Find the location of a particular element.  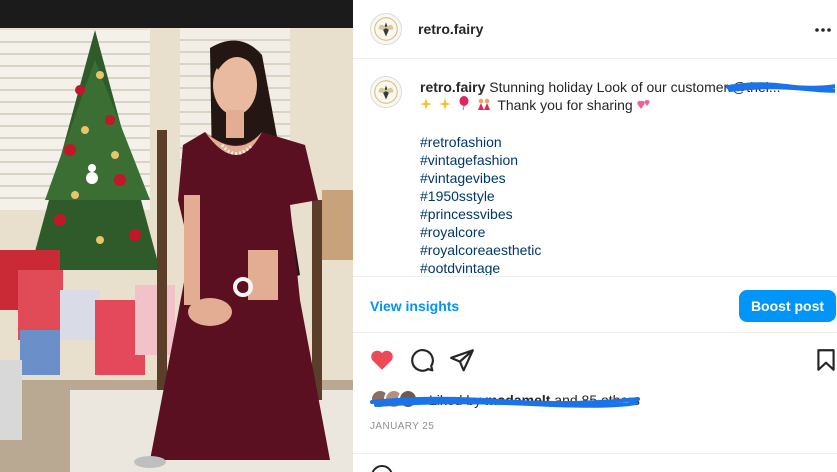

caption-thanks: Thank you for sharing is located at coordinates (565, 105).